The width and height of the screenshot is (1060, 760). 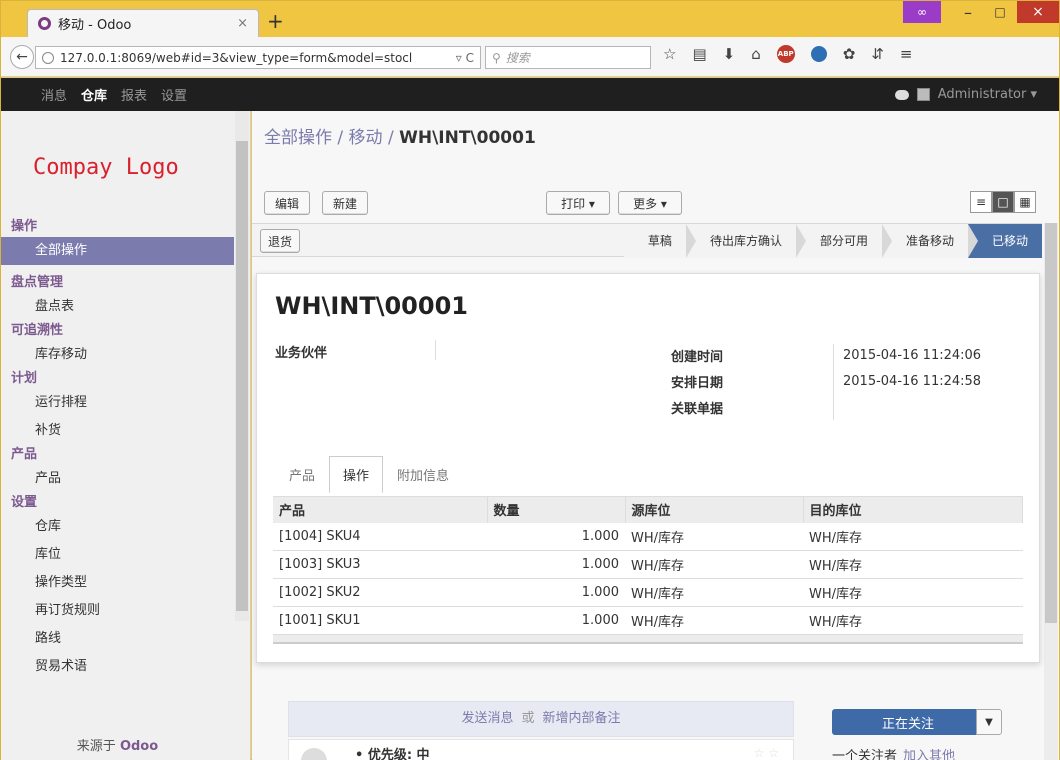 I want to click on tab-products: 产品, so click(x=302, y=474).